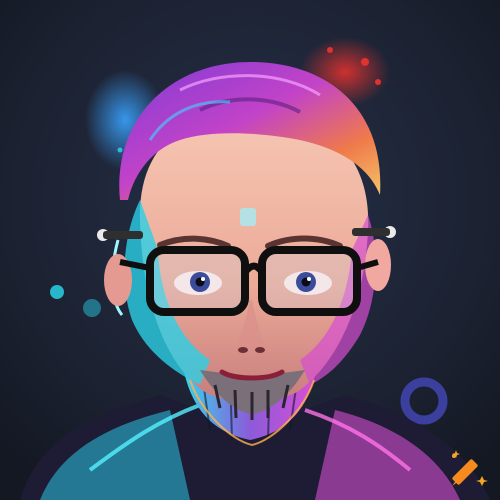 This screenshot has height=500, width=500. What do you see at coordinates (248, 217) in the screenshot?
I see `forehead-light` at bounding box center [248, 217].